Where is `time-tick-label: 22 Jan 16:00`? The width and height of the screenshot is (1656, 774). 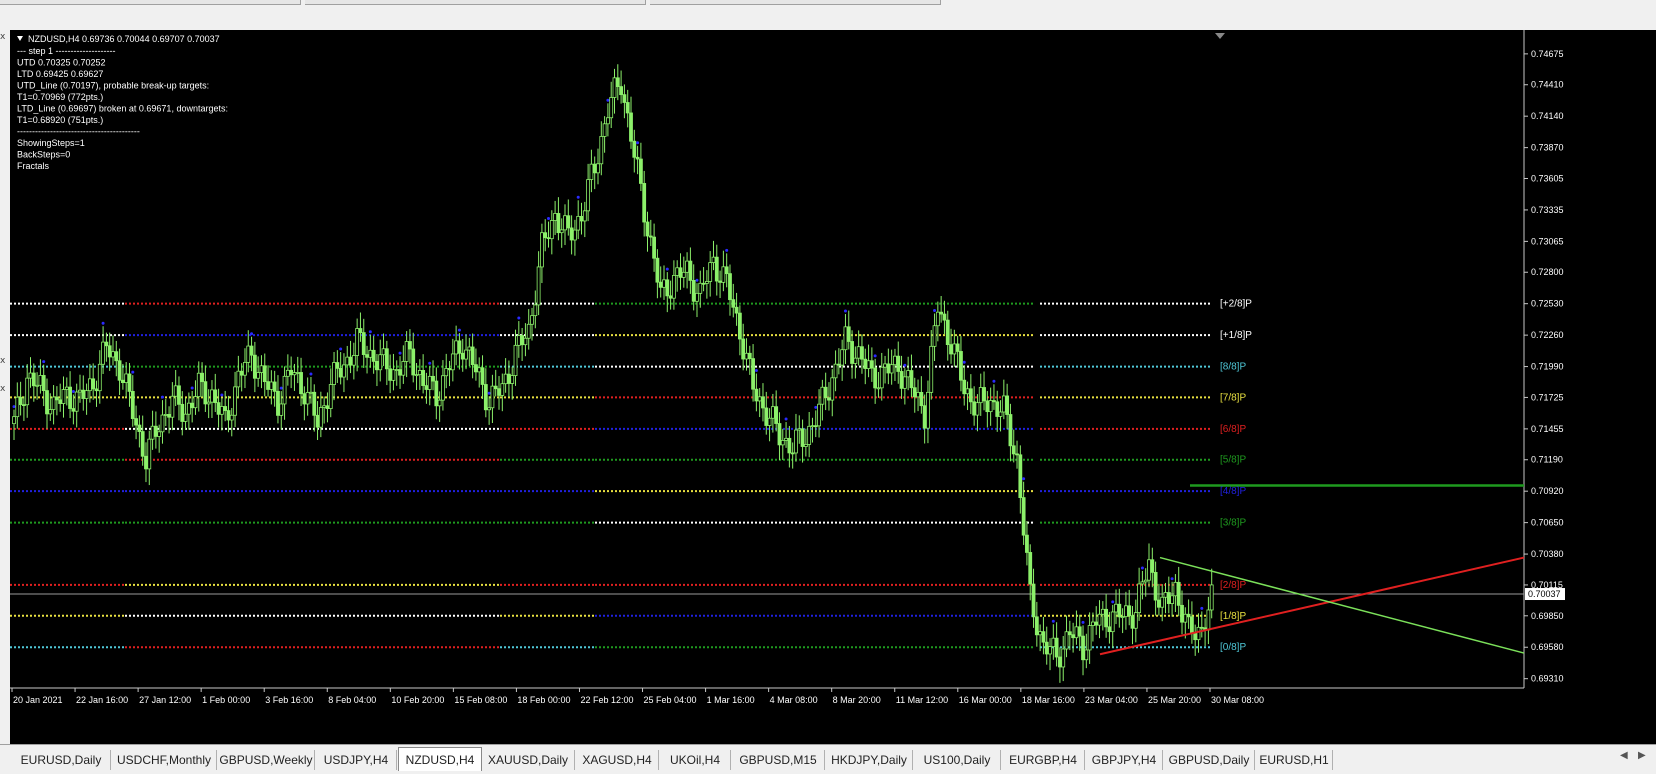 time-tick-label: 22 Jan 16:00 is located at coordinates (102, 700).